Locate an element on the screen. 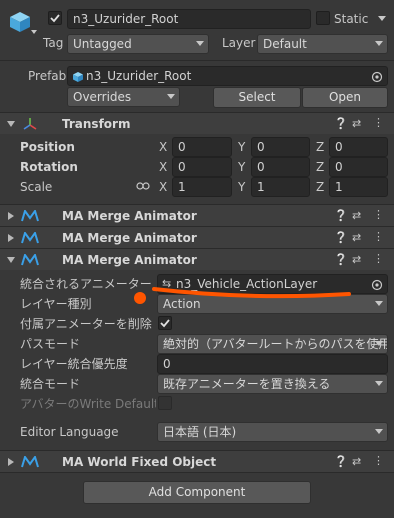 The width and height of the screenshot is (394, 518). static-dropdown-arrow-icon is located at coordinates (382, 18).